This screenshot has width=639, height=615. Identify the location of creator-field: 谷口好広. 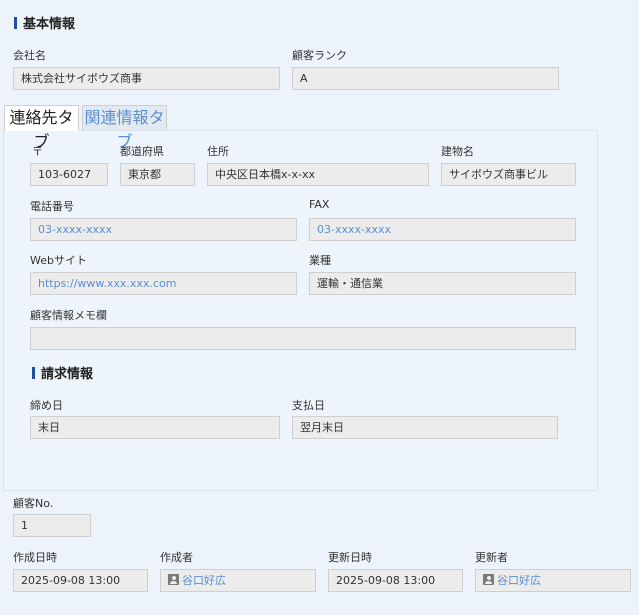
(238, 580).